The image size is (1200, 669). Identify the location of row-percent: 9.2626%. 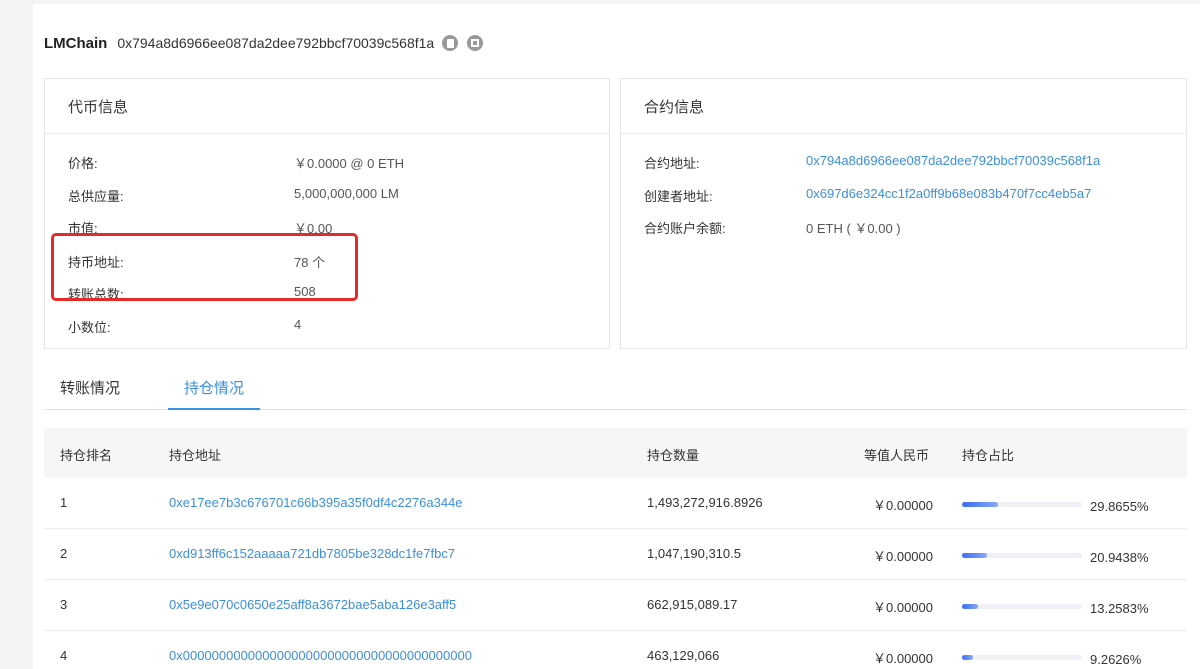
(1116, 659).